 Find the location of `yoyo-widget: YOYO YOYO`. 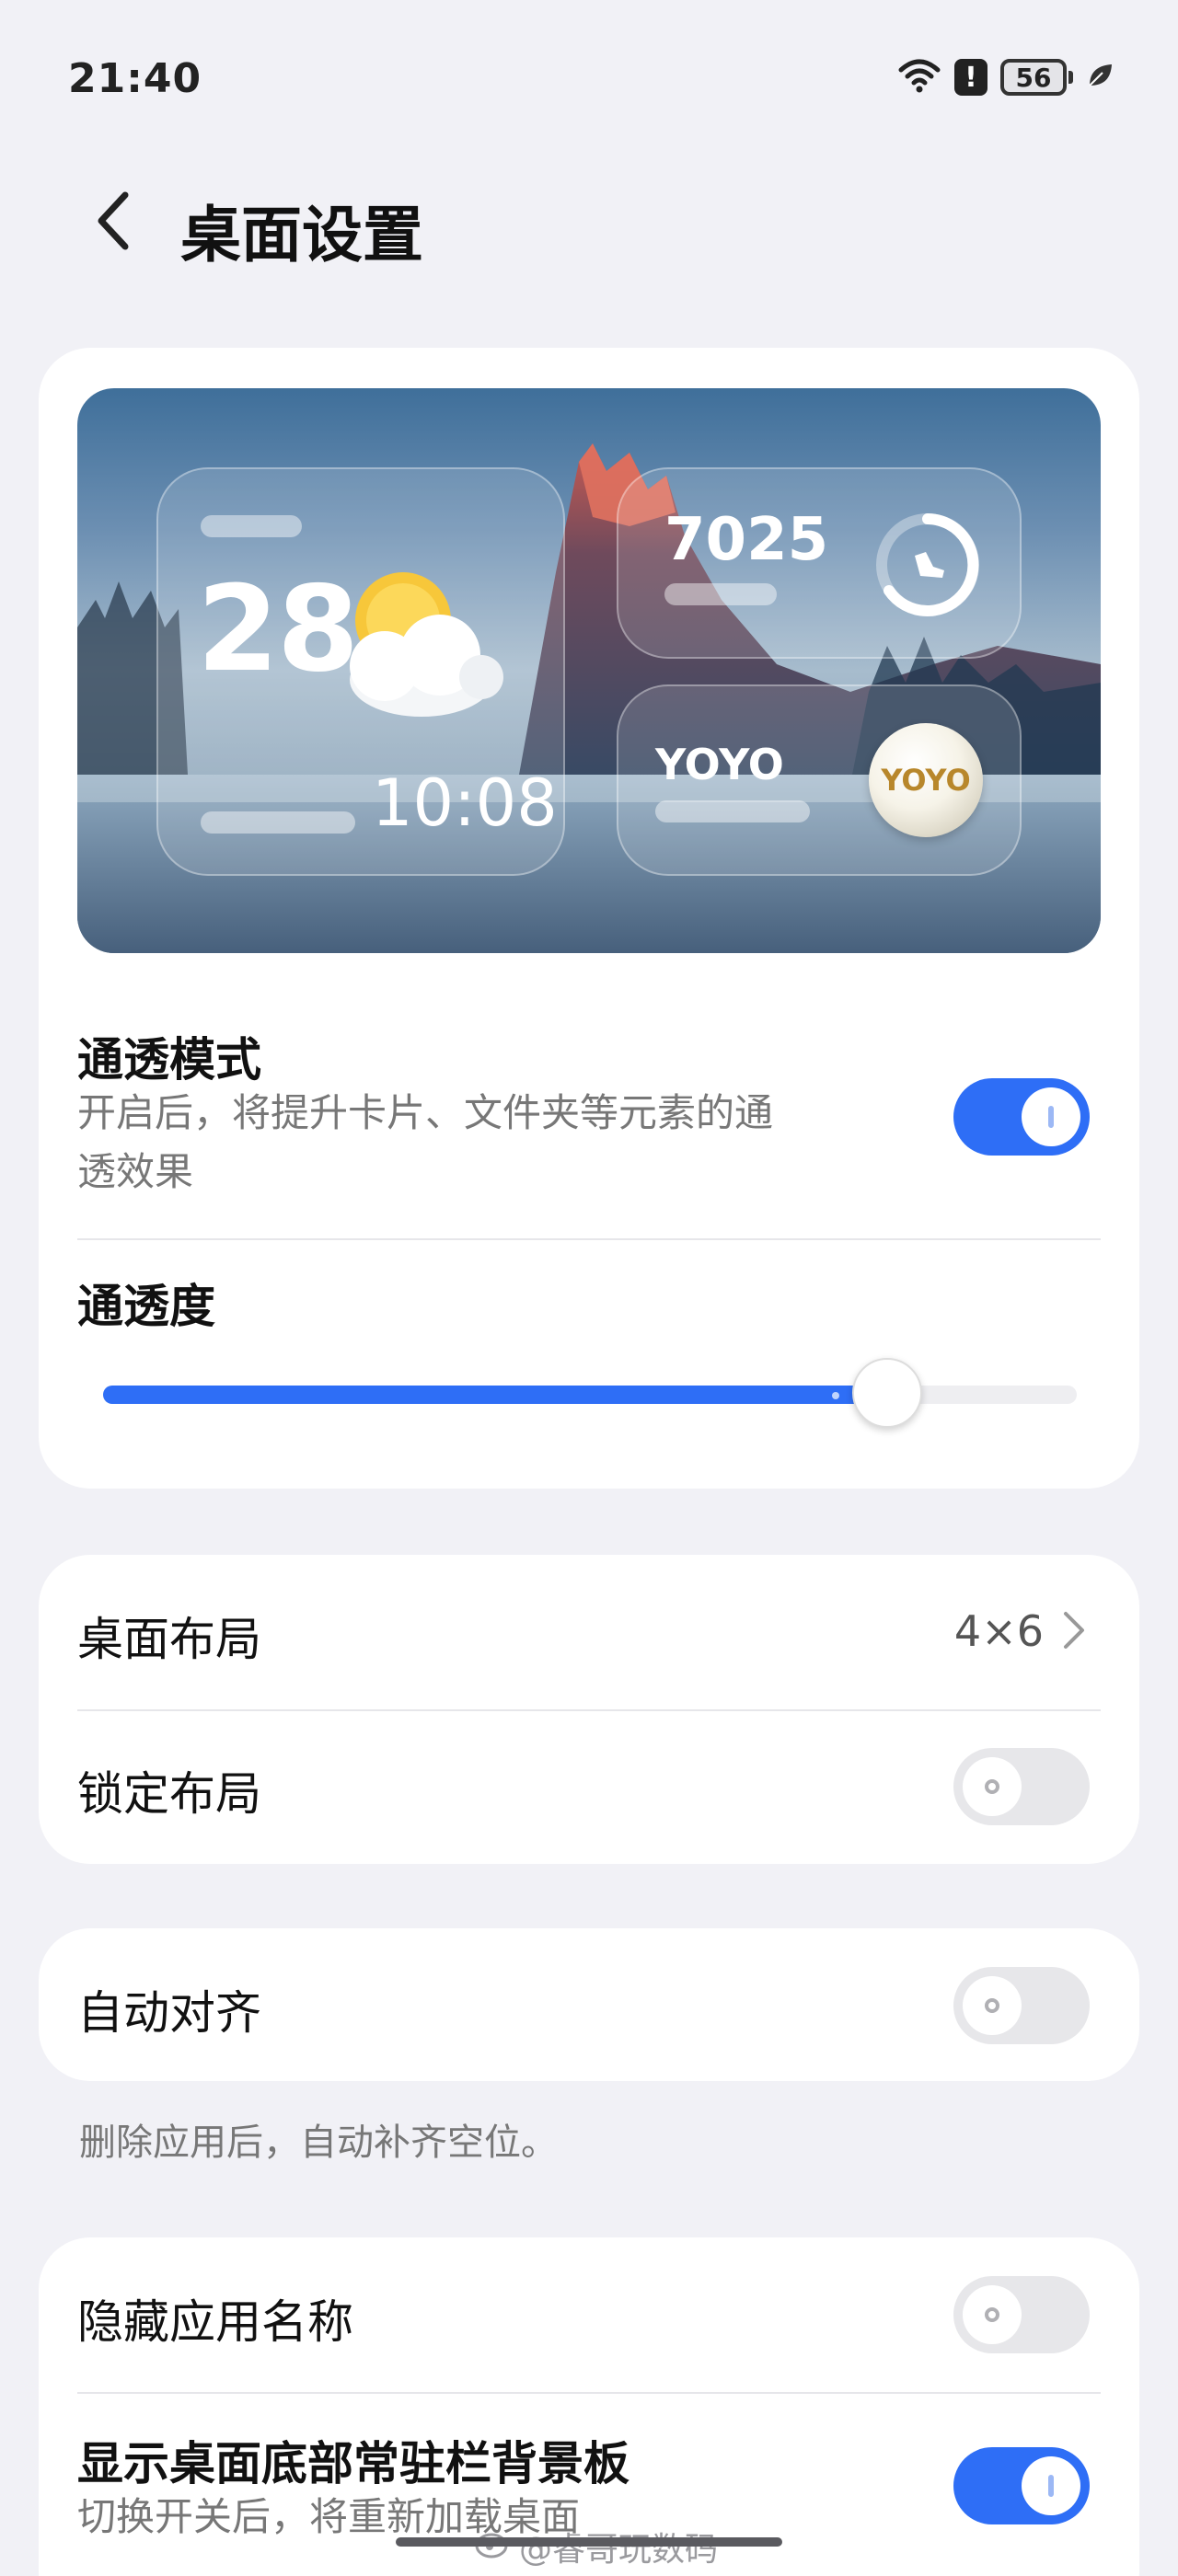

yoyo-widget: YOYO YOYO is located at coordinates (819, 780).